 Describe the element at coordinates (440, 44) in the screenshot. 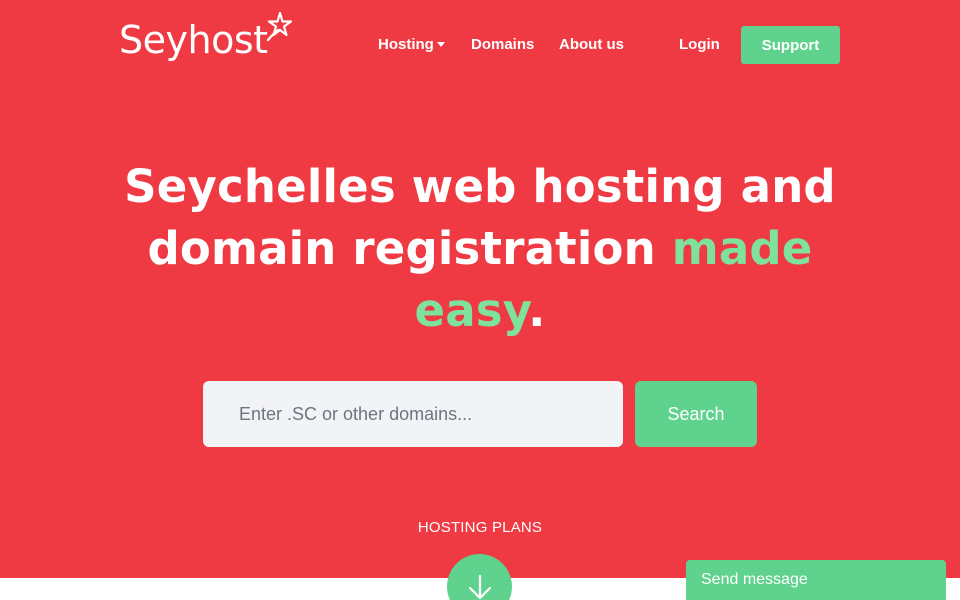

I see `caret-down-icon` at that location.